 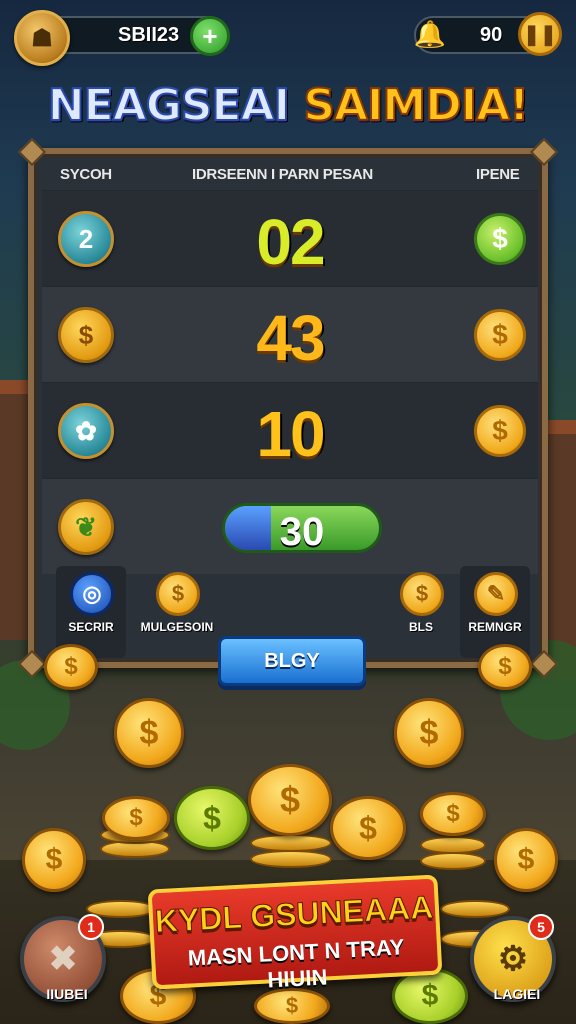 I want to click on board-row: 2 02 $, so click(x=290, y=238).